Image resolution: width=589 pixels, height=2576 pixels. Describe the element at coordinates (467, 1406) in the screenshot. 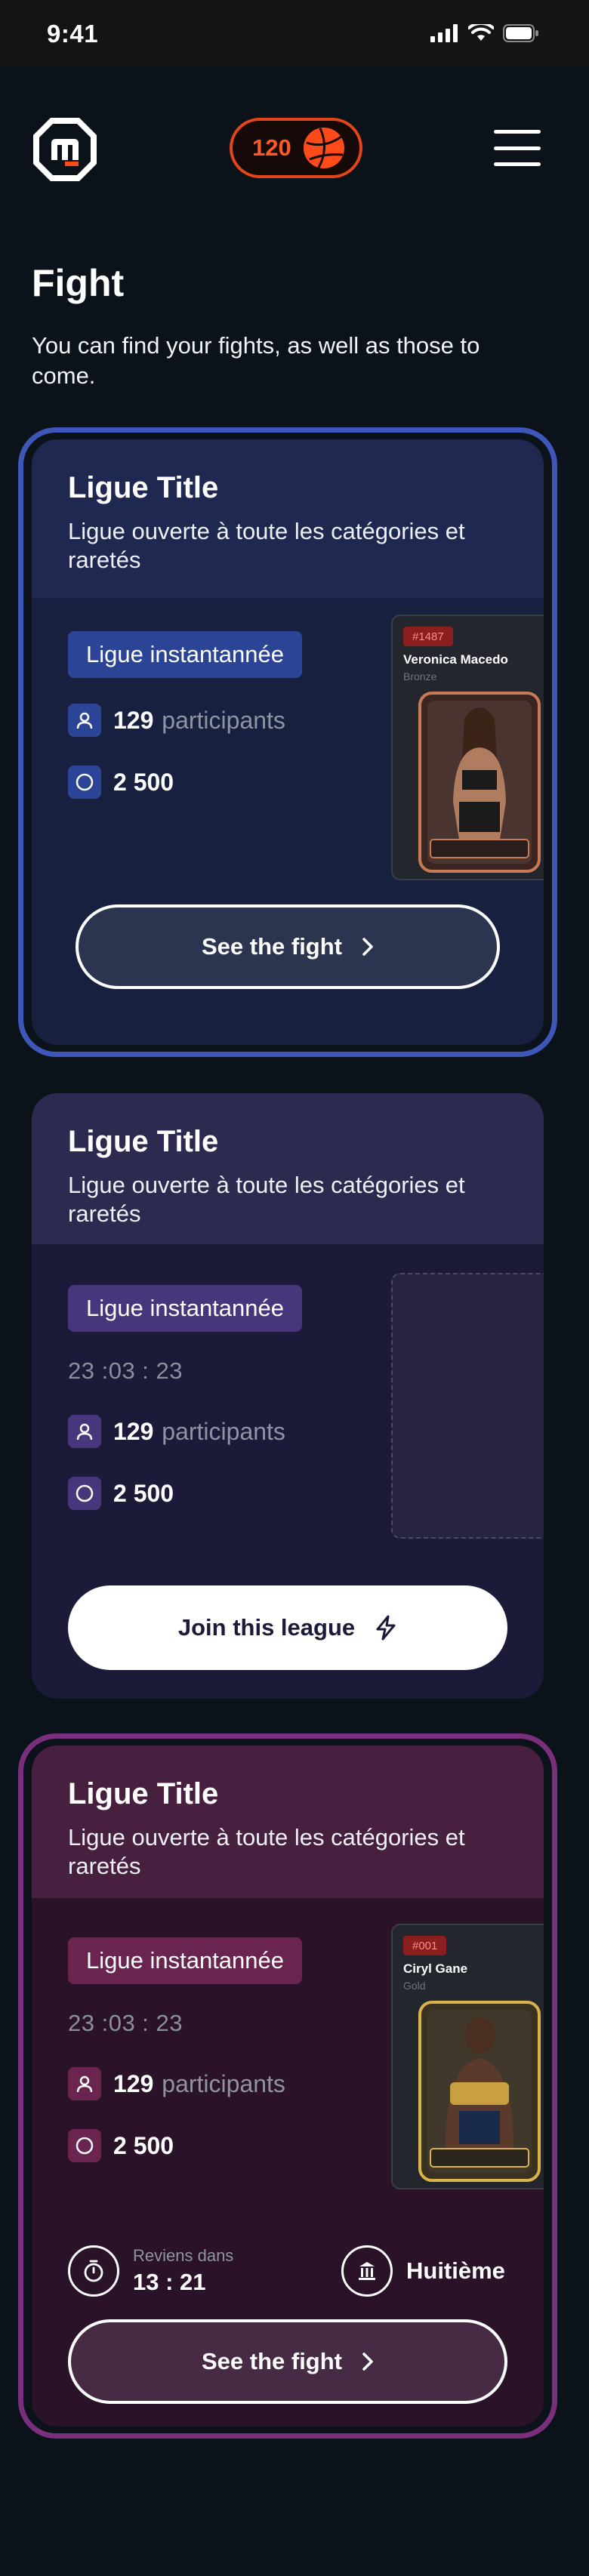

I see `empty-card-slot` at that location.